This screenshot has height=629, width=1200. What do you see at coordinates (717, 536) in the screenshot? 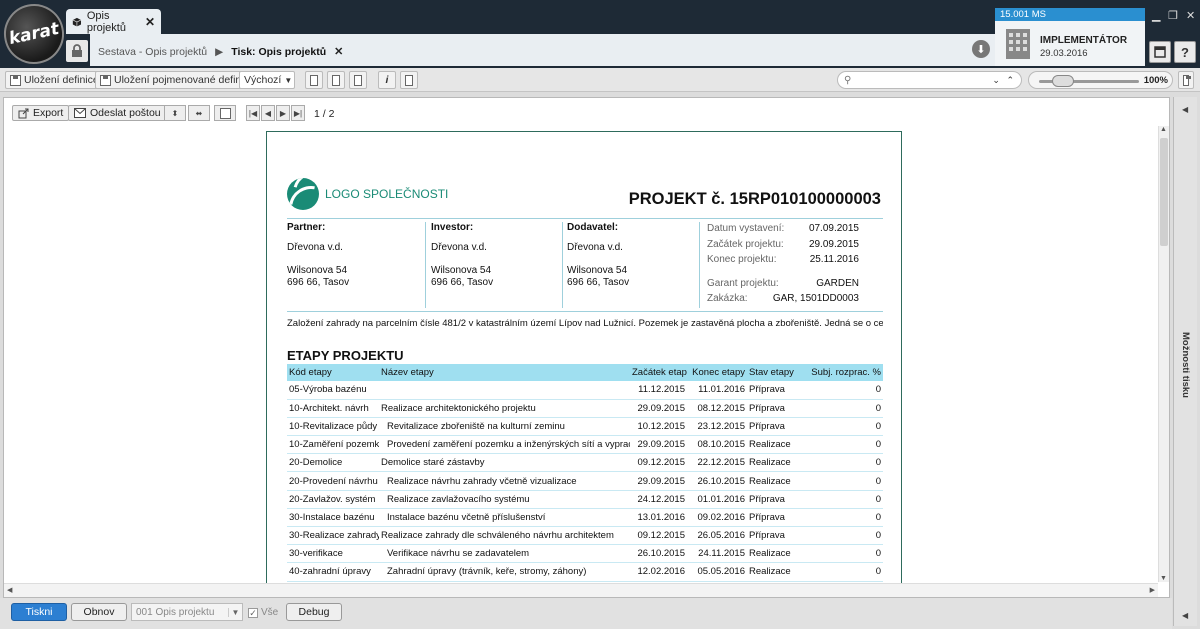
I see `cell-end: 26.05.2016` at bounding box center [717, 536].